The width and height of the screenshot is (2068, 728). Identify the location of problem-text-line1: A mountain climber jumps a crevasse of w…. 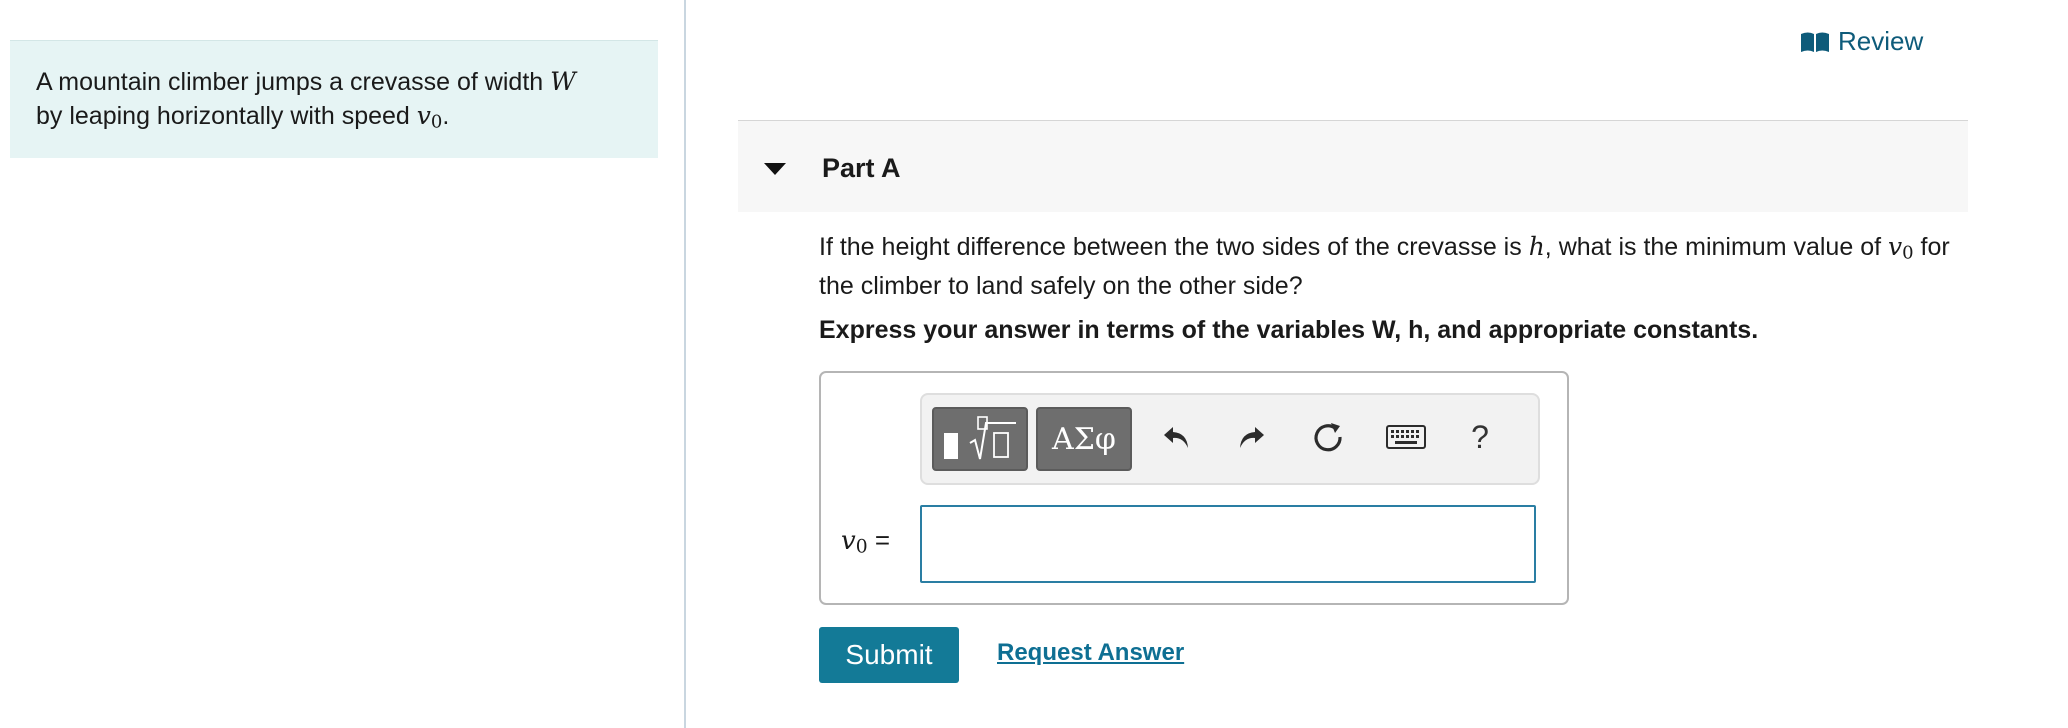
(293, 82).